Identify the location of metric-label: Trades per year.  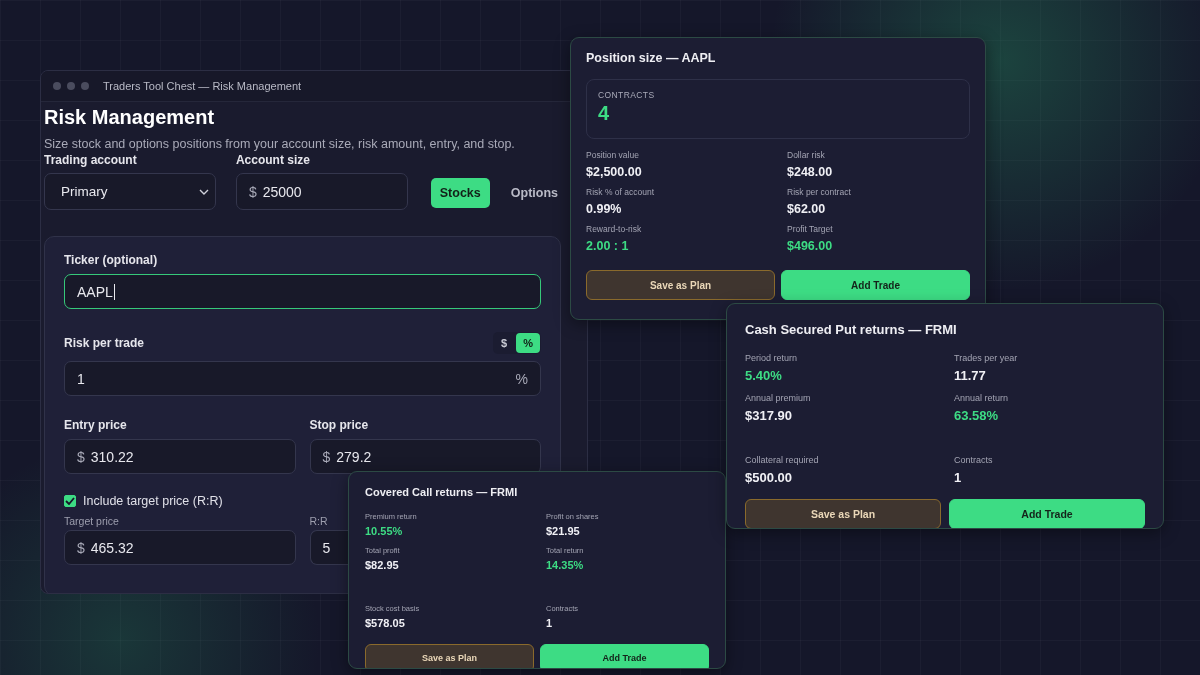
(986, 358).